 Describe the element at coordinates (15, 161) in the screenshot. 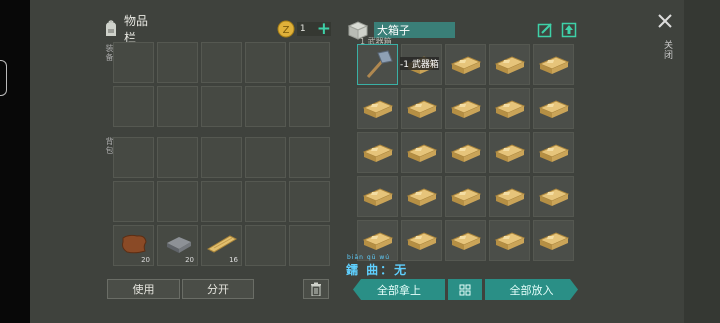

I see `left-bezel` at that location.